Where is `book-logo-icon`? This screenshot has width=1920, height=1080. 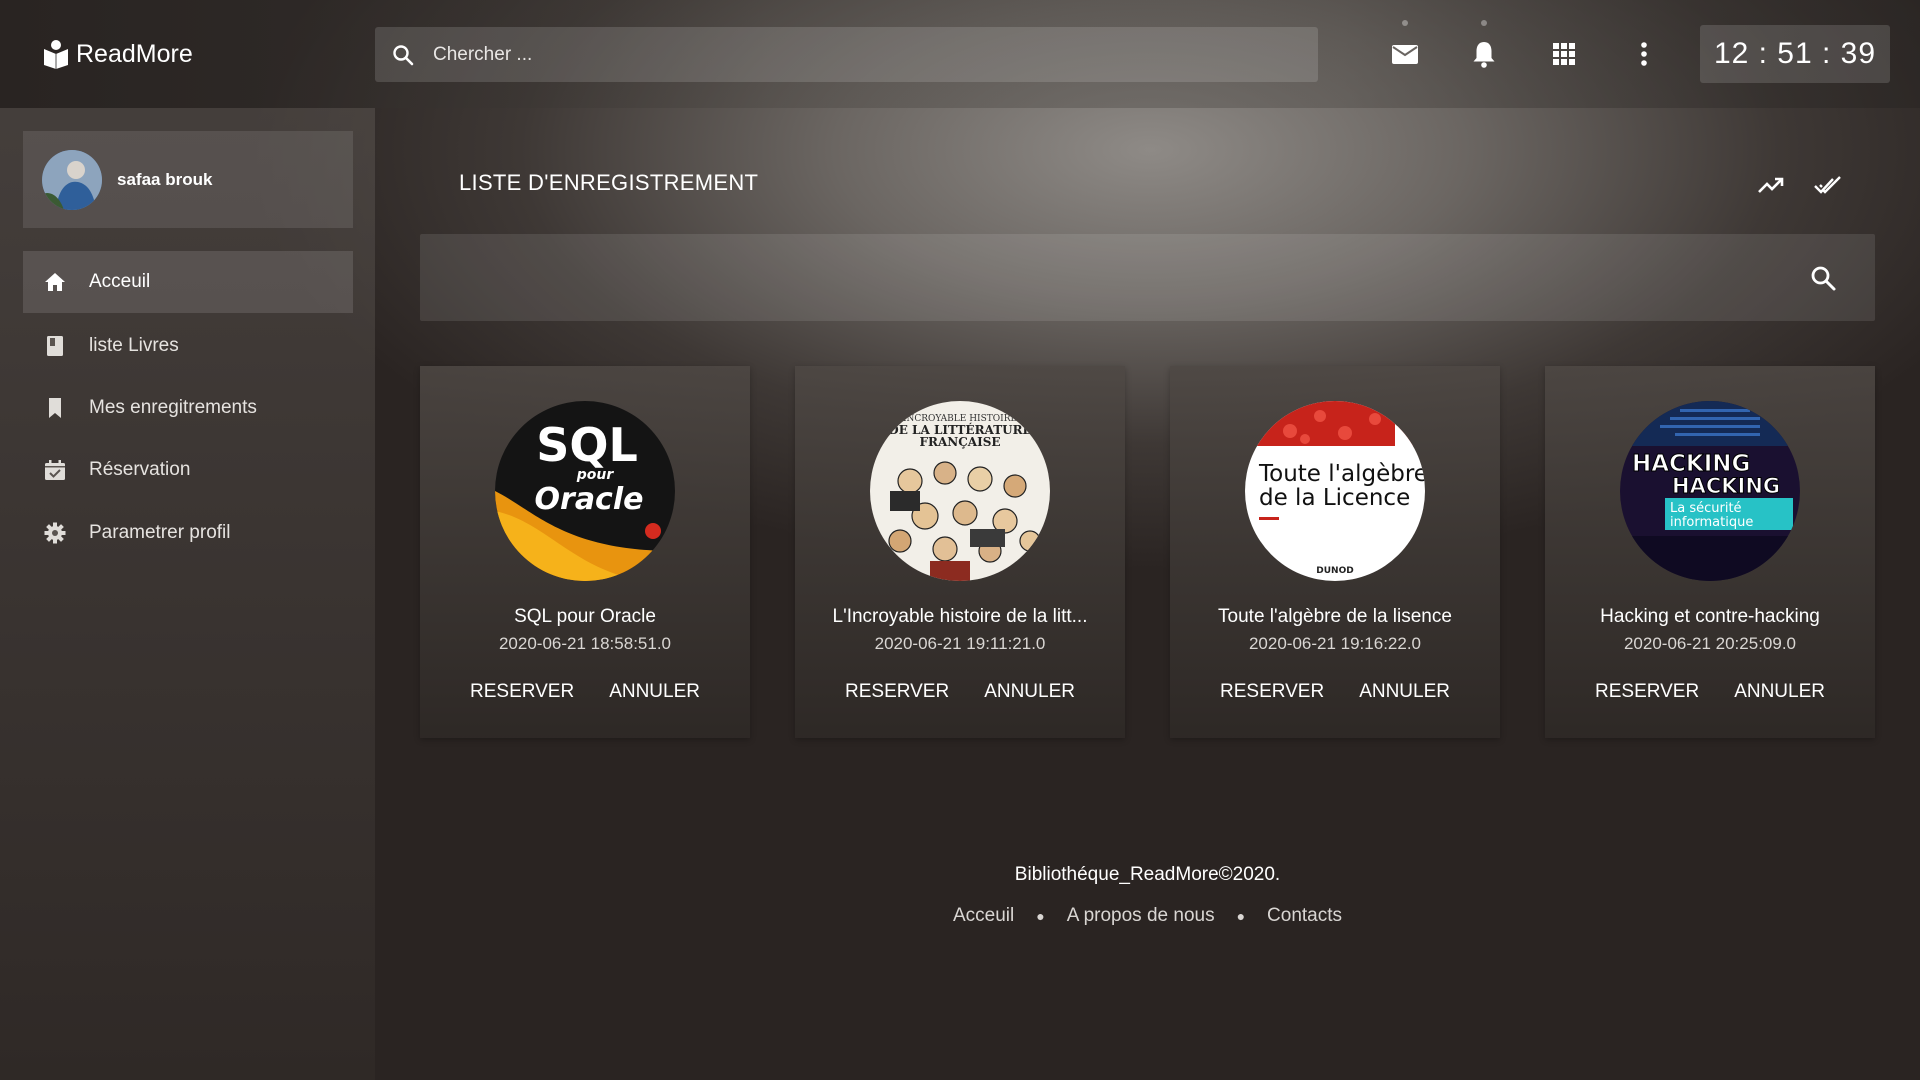
book-logo-icon is located at coordinates (56, 54).